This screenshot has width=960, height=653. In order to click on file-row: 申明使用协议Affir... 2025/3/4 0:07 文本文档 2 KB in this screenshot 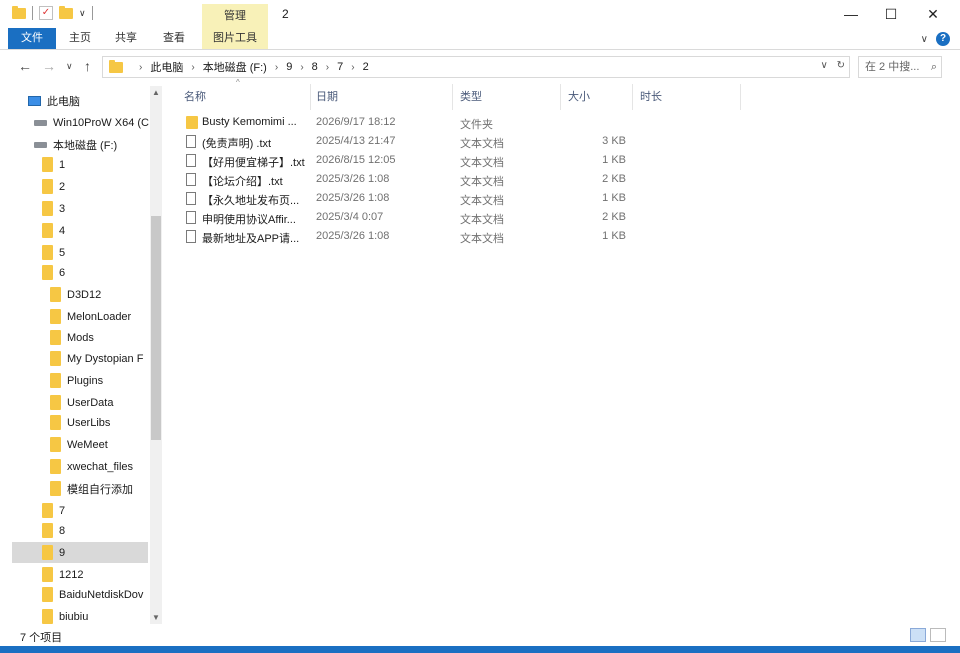, I will do `click(415, 217)`.